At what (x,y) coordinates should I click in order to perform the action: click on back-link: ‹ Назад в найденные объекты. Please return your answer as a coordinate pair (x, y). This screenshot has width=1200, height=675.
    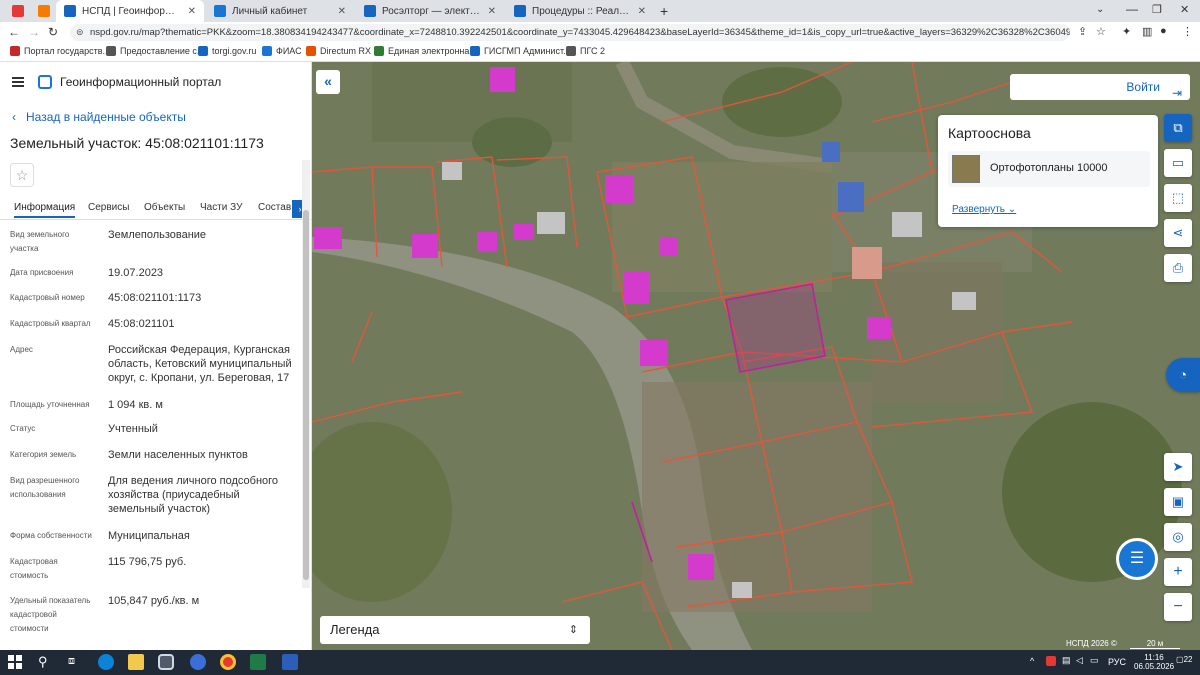
    Looking at the image, I should click on (99, 117).